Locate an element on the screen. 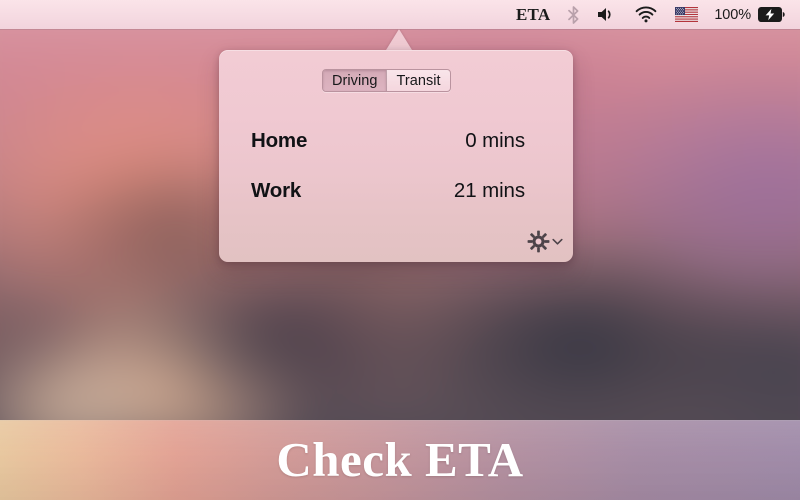  mode-segmented-control: Driving Transit is located at coordinates (386, 80).